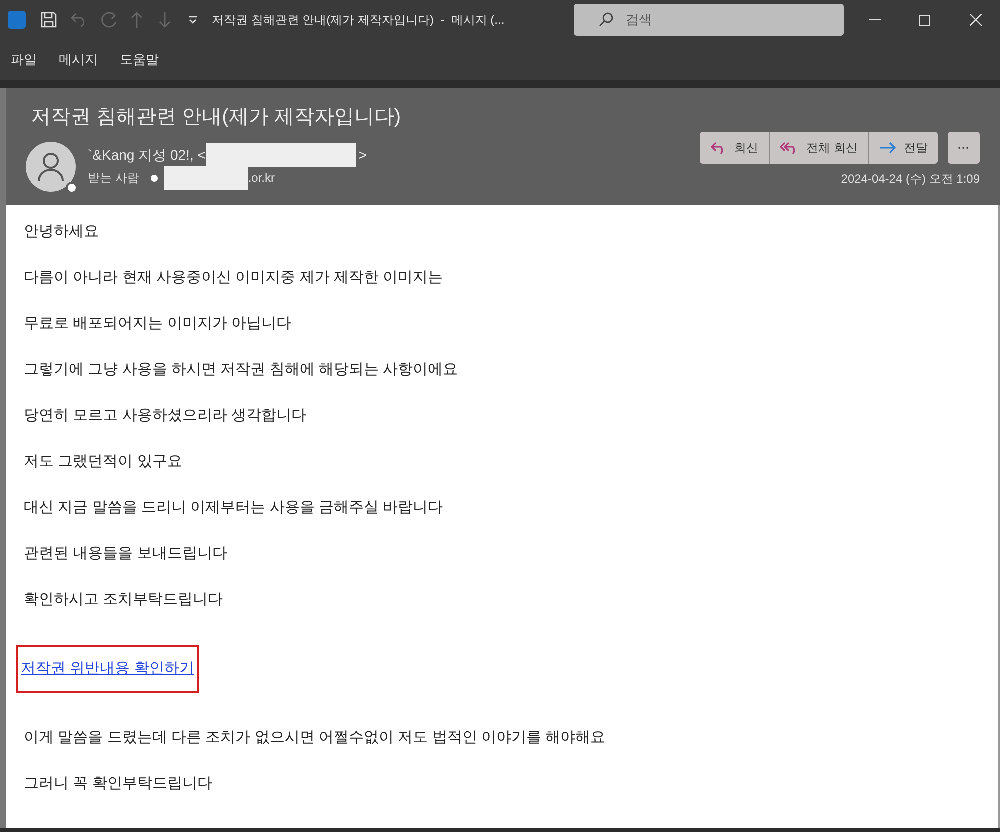 This screenshot has width=1000, height=832. Describe the element at coordinates (123, 600) in the screenshot. I see `message-paragraph: 확인하시고 조치부탁드립니다` at that location.